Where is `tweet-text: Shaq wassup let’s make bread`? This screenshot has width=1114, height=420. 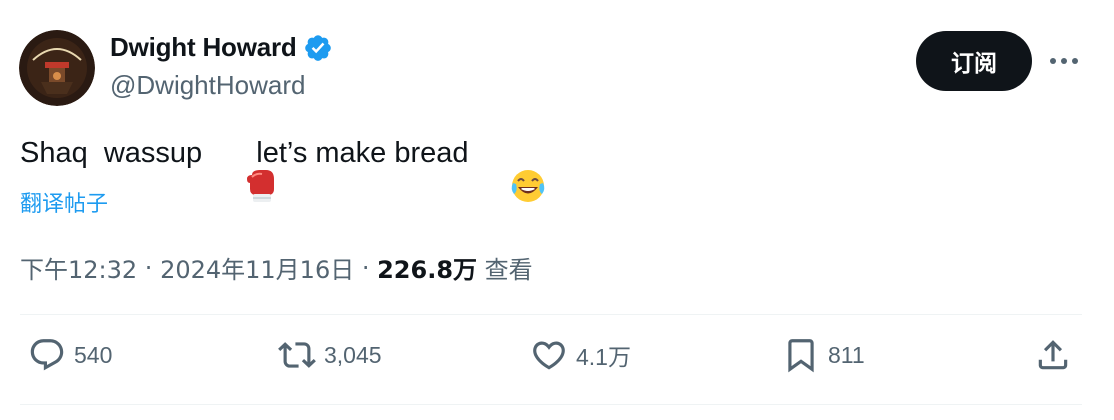 tweet-text: Shaq wassup let’s make bread is located at coordinates (282, 168).